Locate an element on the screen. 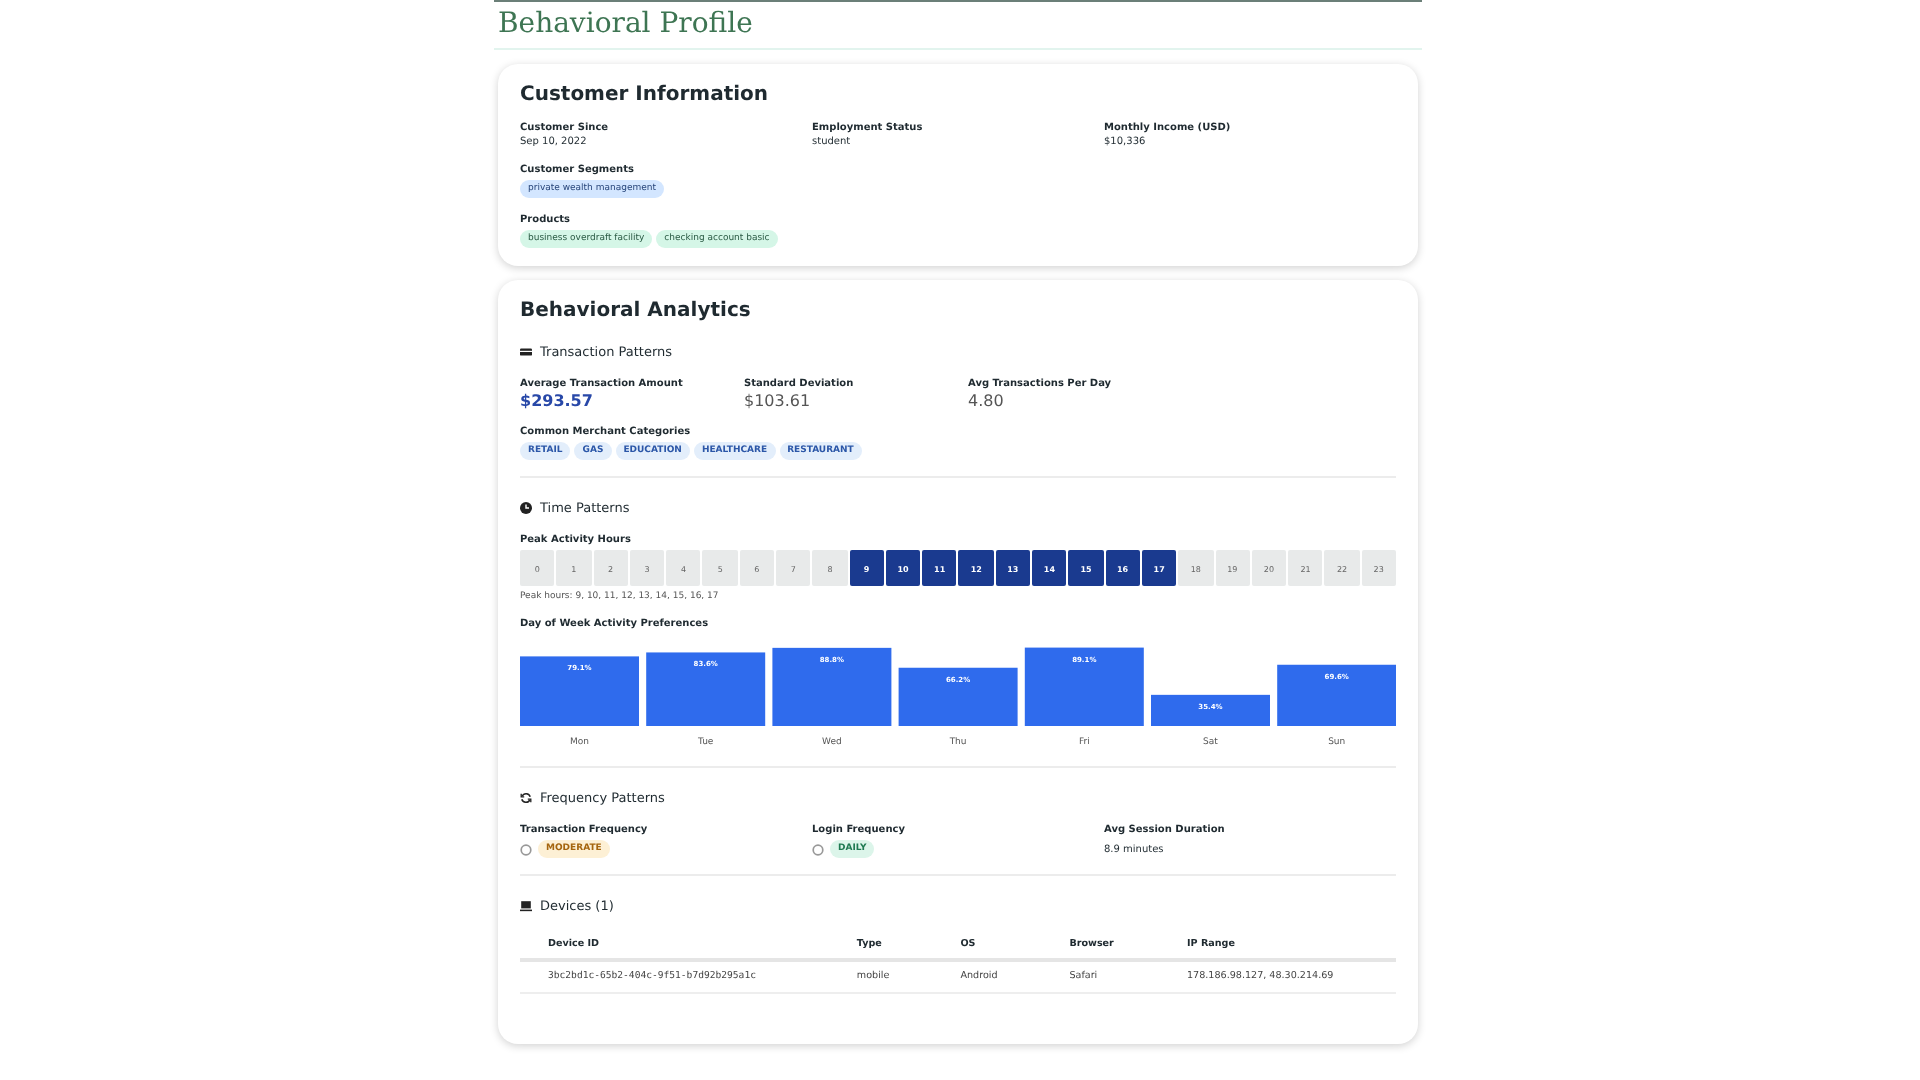 This screenshot has width=1920, height=1080. clock-icon is located at coordinates (526, 508).